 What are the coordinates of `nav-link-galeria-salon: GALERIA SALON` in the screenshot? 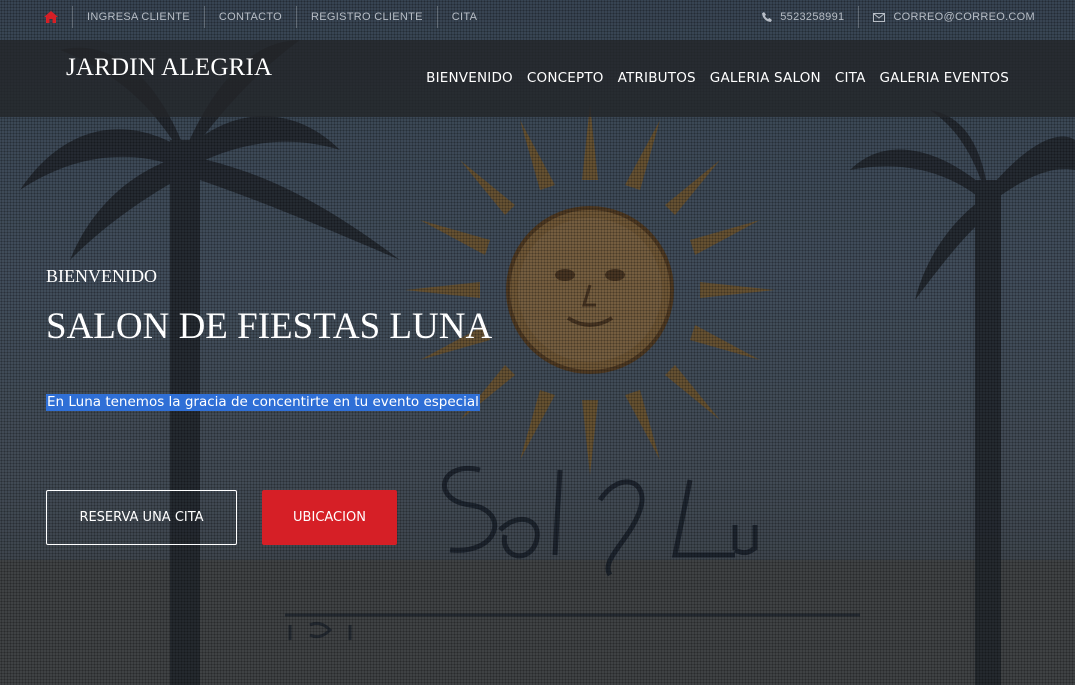 It's located at (765, 78).